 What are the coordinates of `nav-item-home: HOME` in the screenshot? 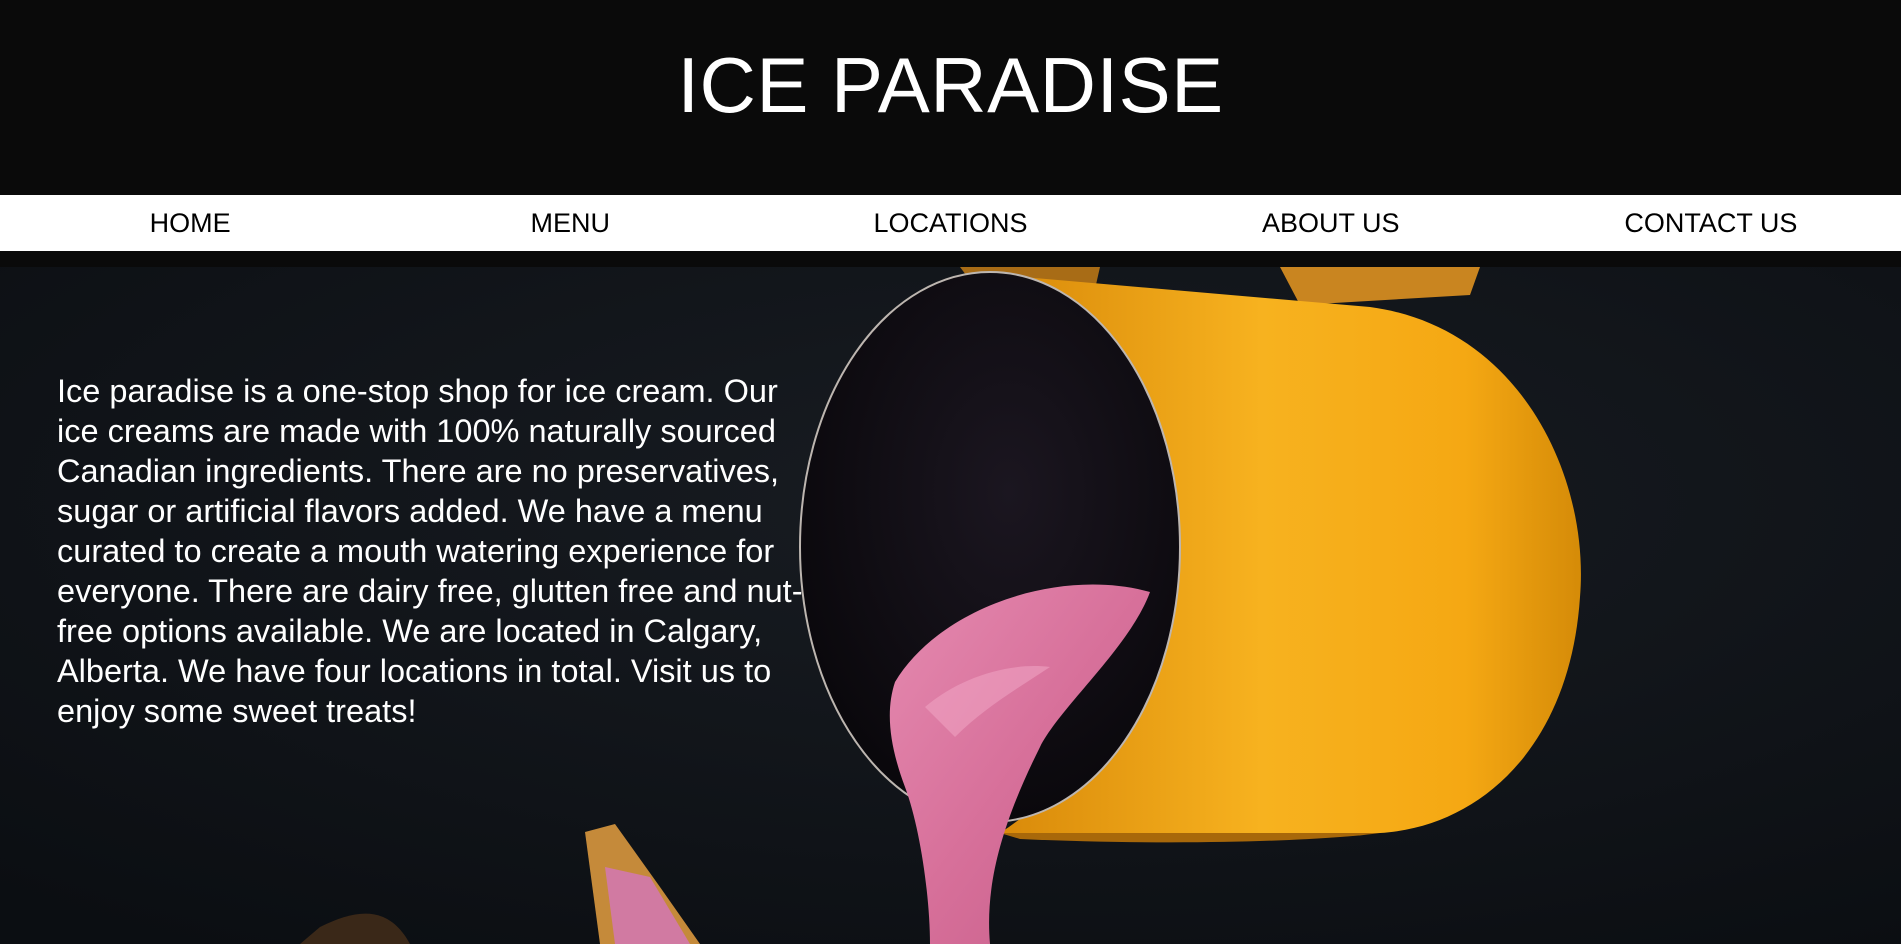 It's located at (190, 223).